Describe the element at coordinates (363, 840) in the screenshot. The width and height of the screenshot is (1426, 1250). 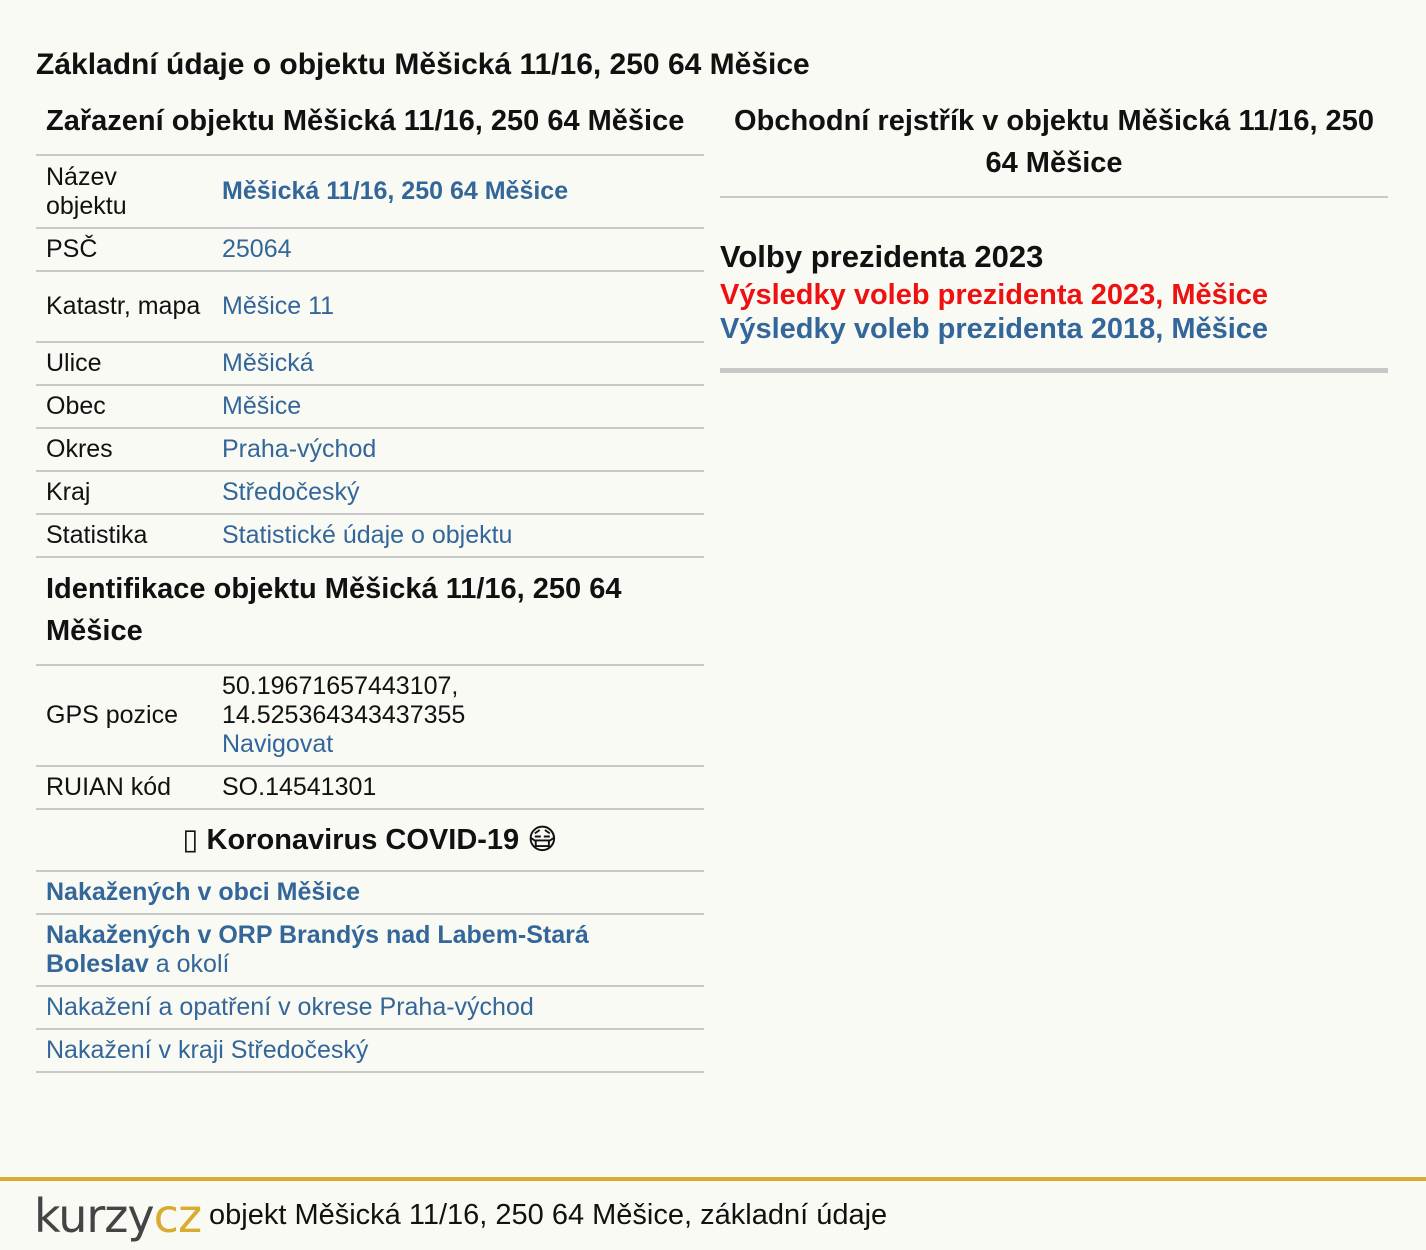
I see `covid-heading-text: Koronavirus COVID-19` at that location.